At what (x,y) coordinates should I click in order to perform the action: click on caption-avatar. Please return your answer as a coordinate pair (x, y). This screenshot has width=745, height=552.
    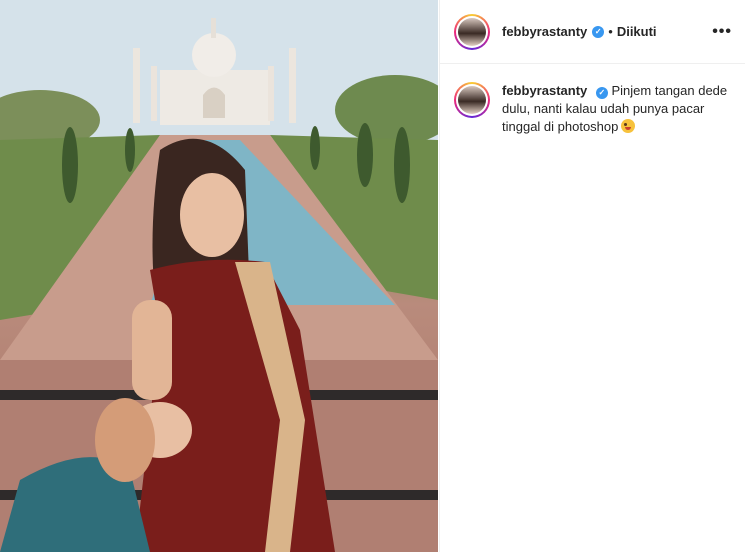
    Looking at the image, I should click on (472, 100).